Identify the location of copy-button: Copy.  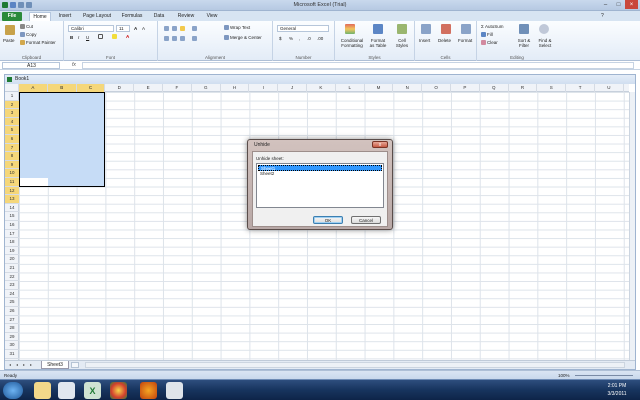
(28, 35).